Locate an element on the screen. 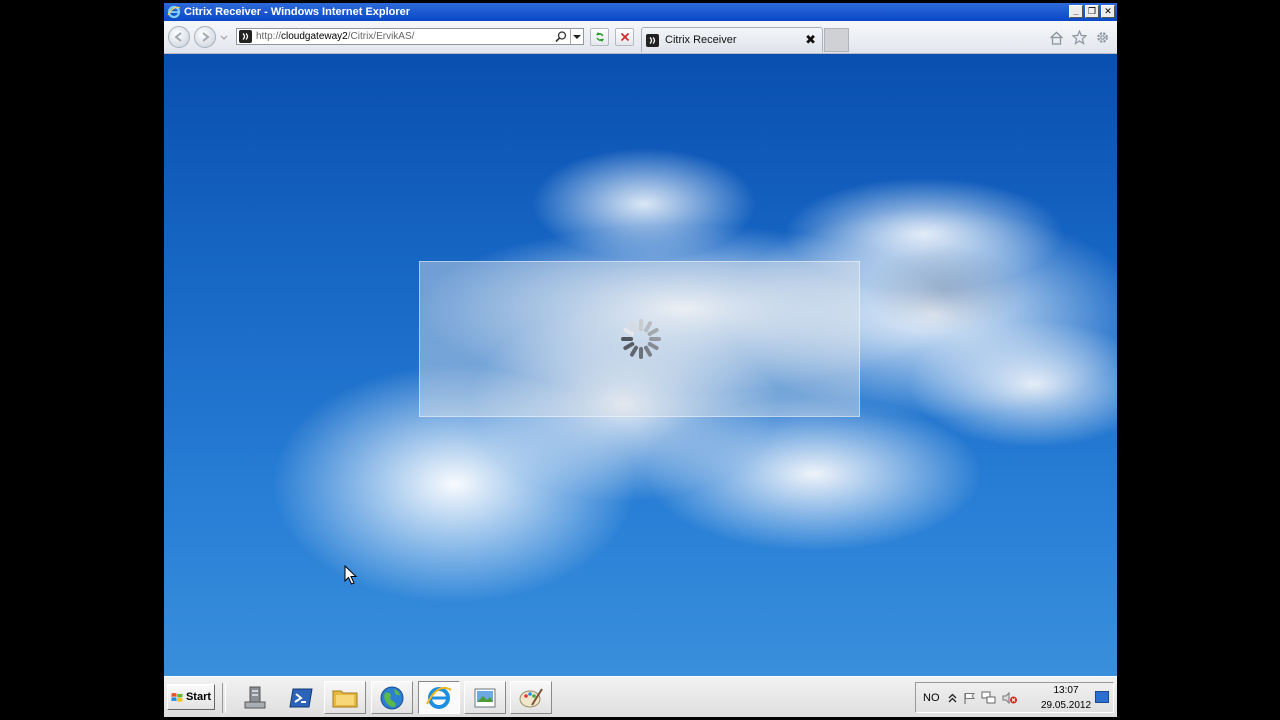 The width and height of the screenshot is (1280, 720). back-arrow-icon is located at coordinates (178, 37).